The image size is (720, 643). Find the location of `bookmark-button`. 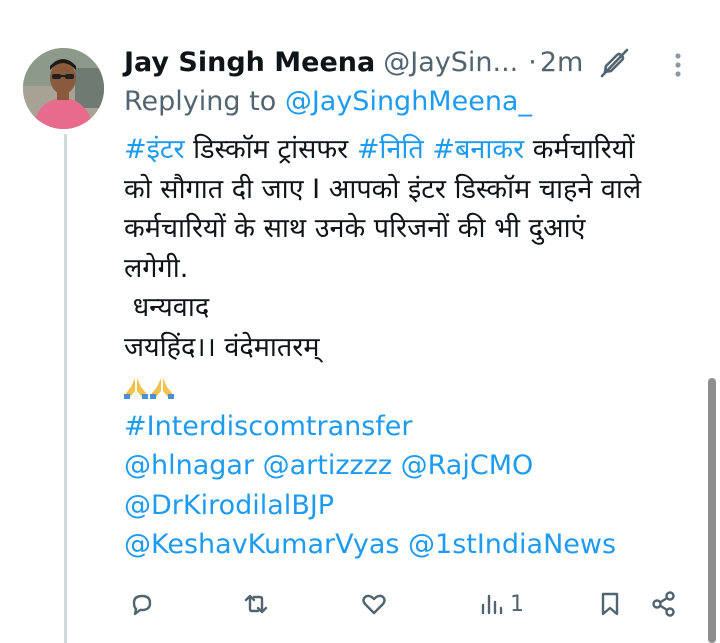

bookmark-button is located at coordinates (610, 604).